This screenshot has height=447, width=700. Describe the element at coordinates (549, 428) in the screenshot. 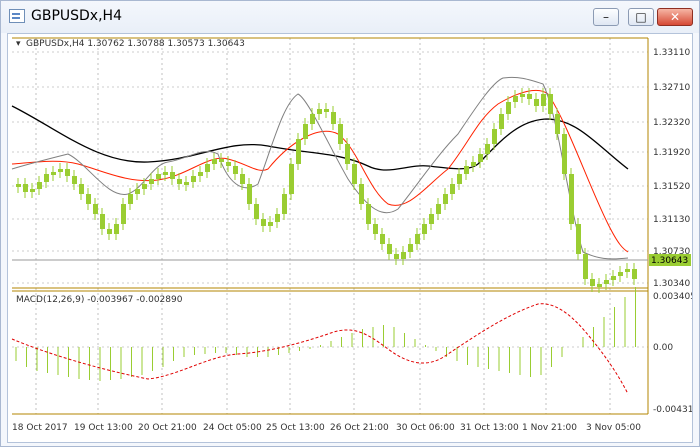

I see `time-tick-label: 1 Nov 21:00` at that location.